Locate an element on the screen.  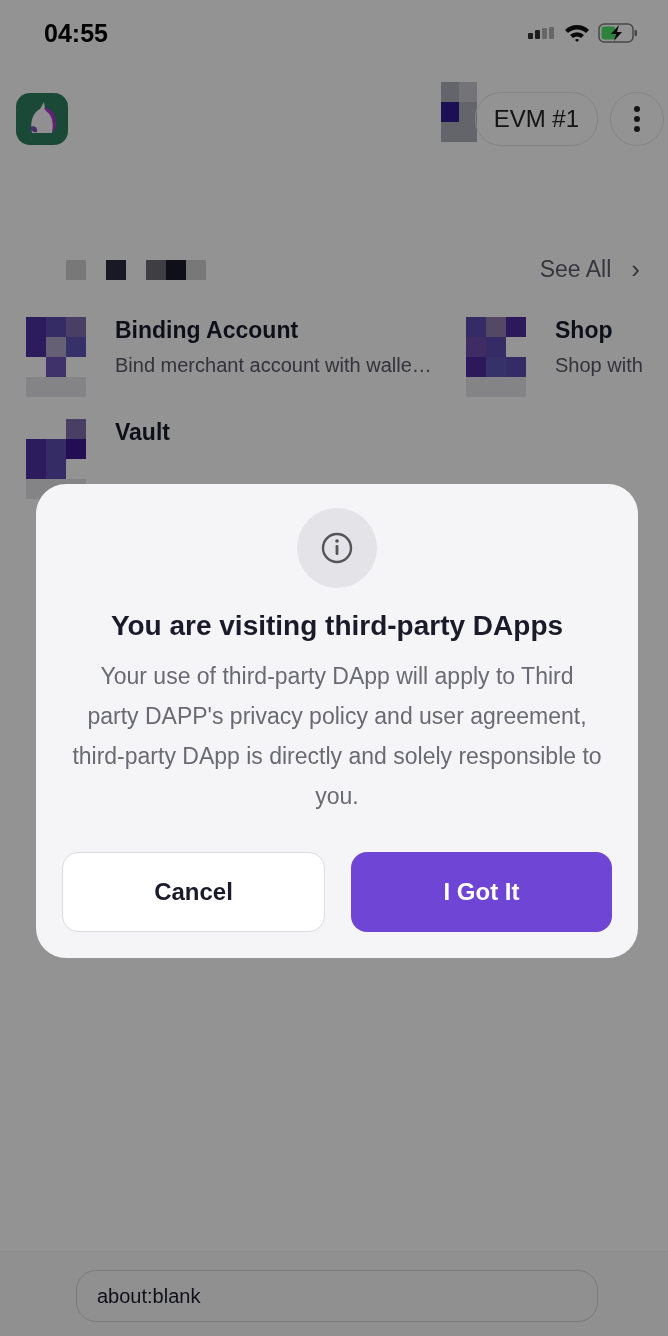
dapp-description: Shop with is located at coordinates (599, 365).